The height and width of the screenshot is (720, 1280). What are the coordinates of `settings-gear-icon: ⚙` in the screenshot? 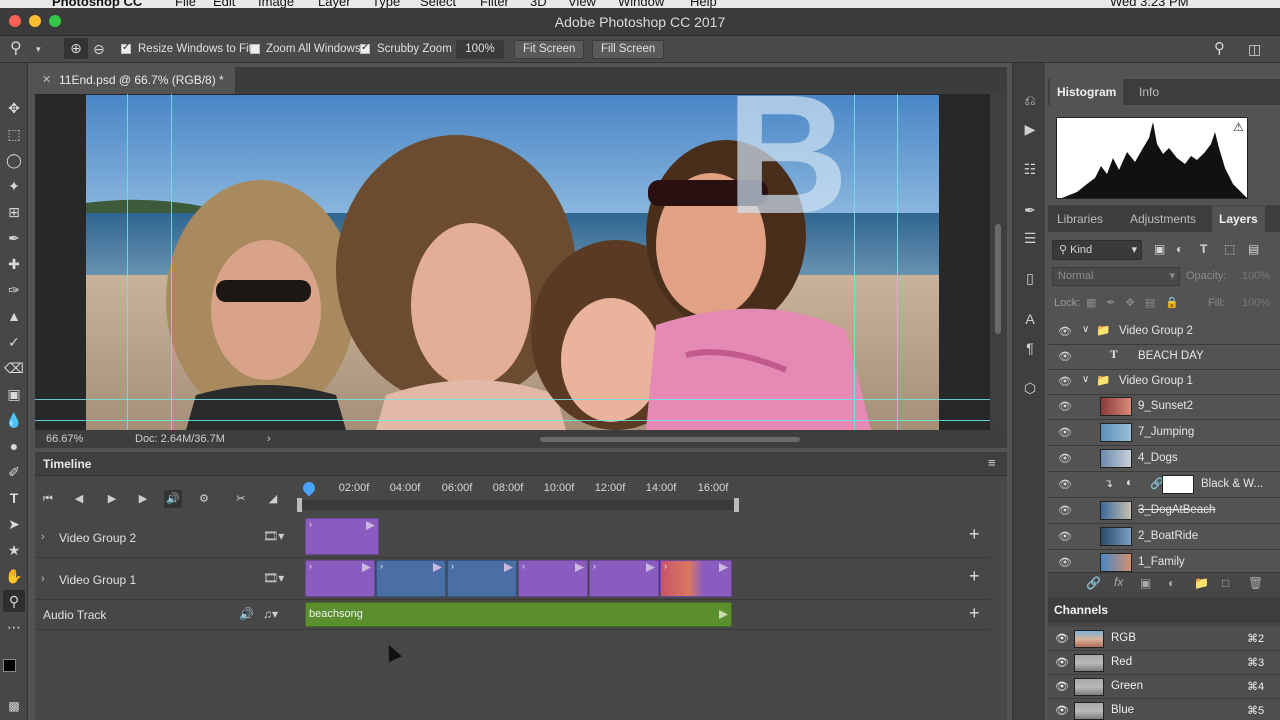 It's located at (204, 499).